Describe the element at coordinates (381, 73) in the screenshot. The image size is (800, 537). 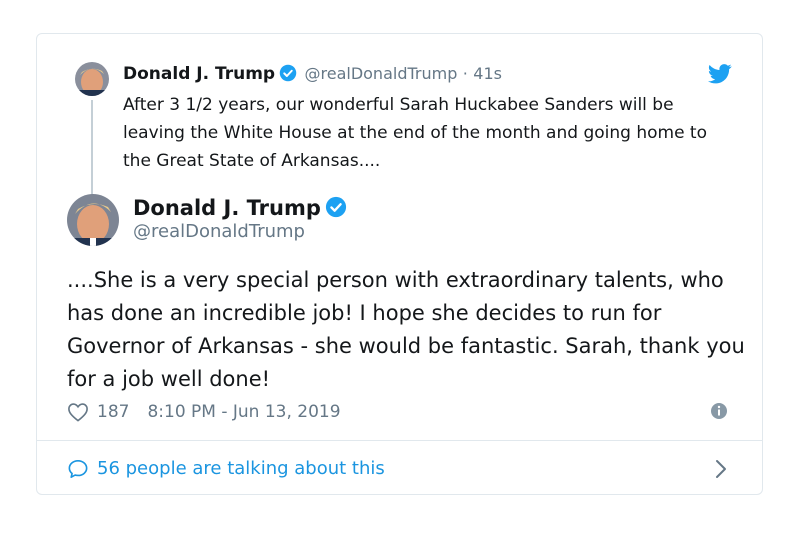
I see `parent-author-handle: @realDonaldTrump` at that location.